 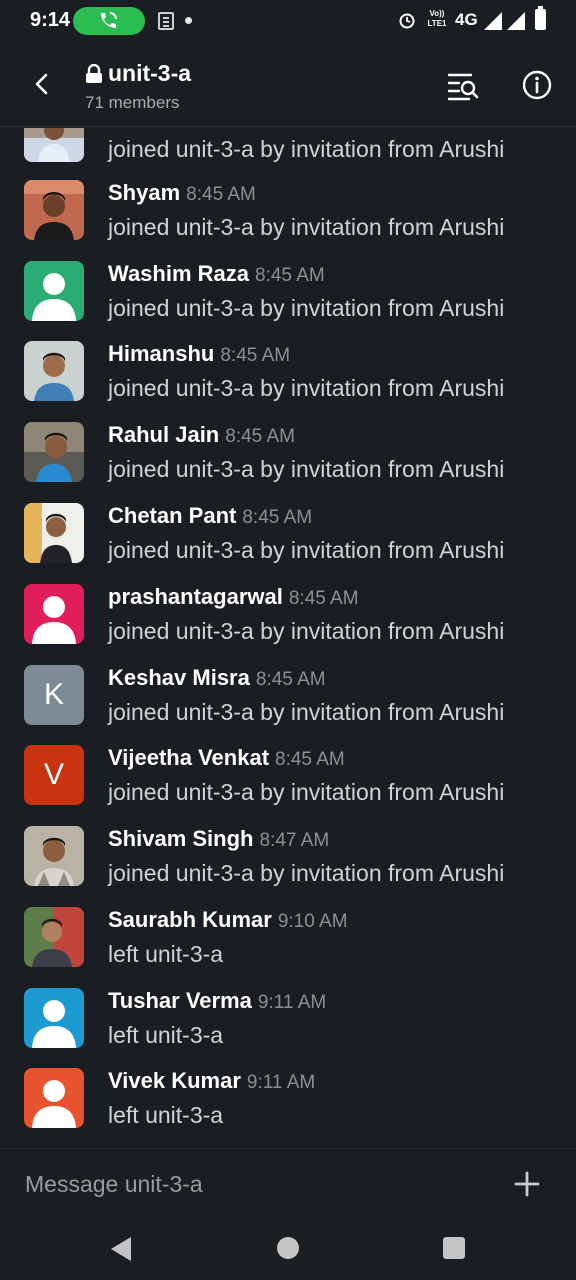 I want to click on message-composer: Message unit-3-a, so click(x=288, y=1186).